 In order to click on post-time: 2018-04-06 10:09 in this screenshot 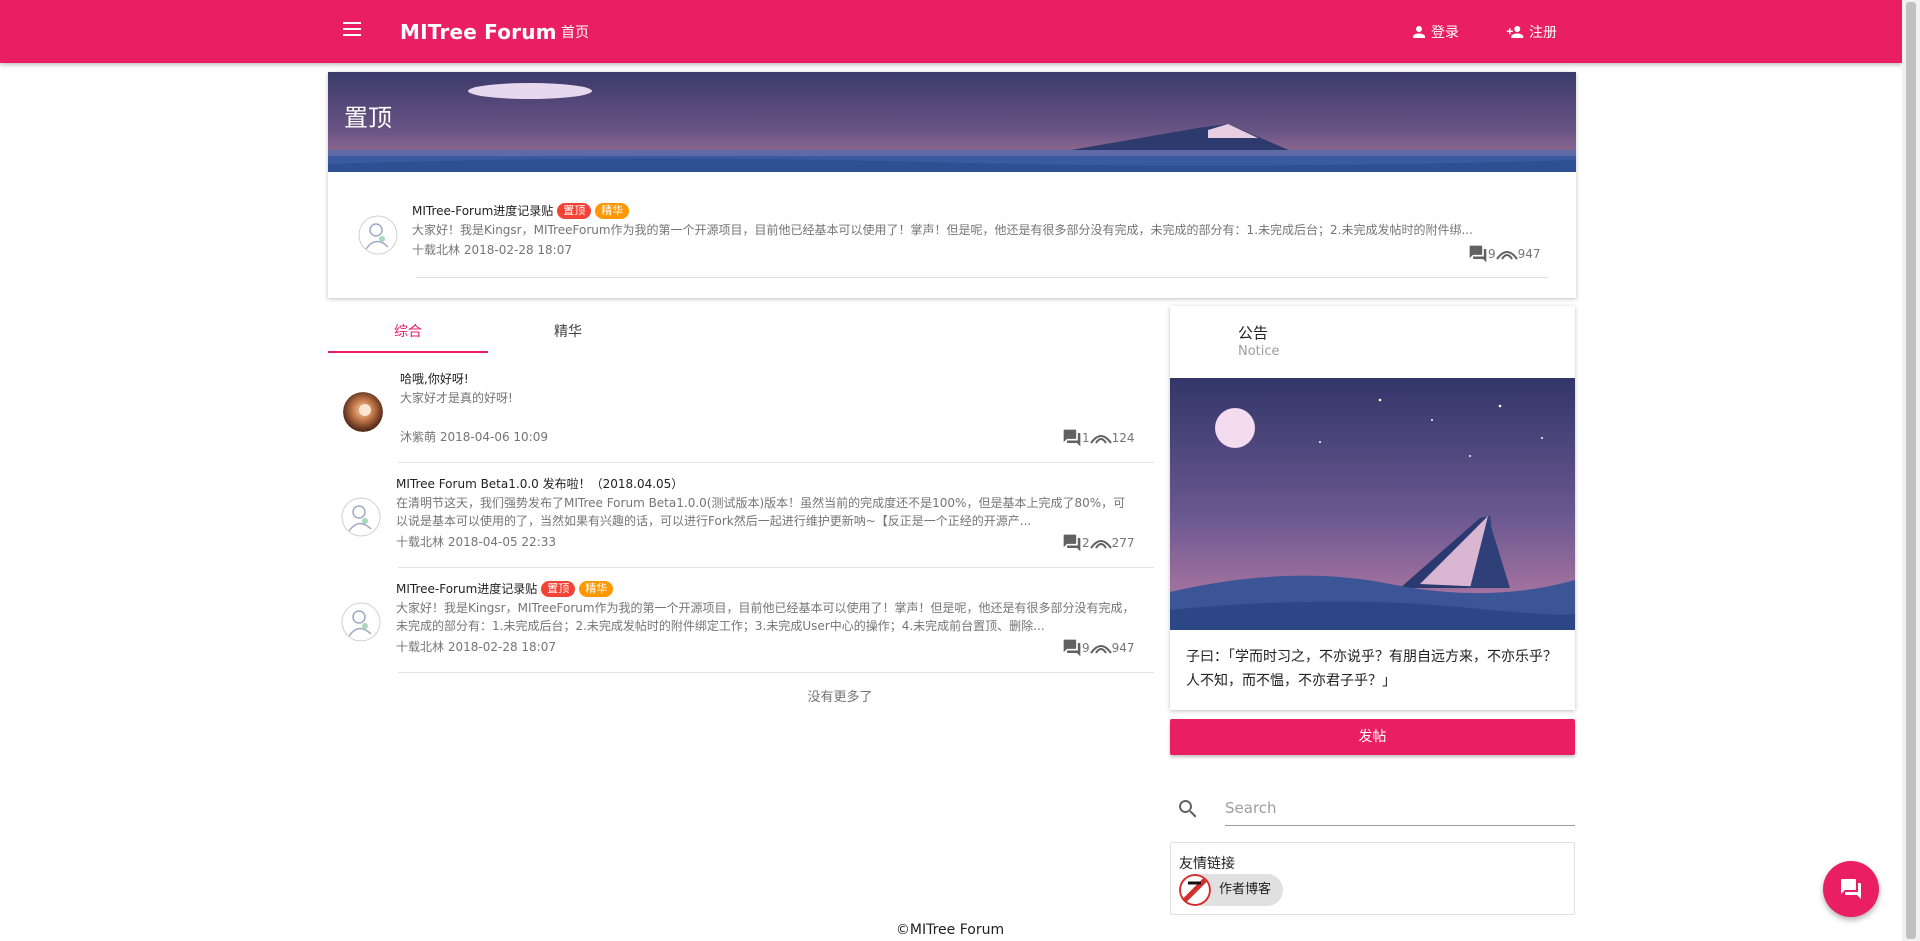, I will do `click(493, 437)`.